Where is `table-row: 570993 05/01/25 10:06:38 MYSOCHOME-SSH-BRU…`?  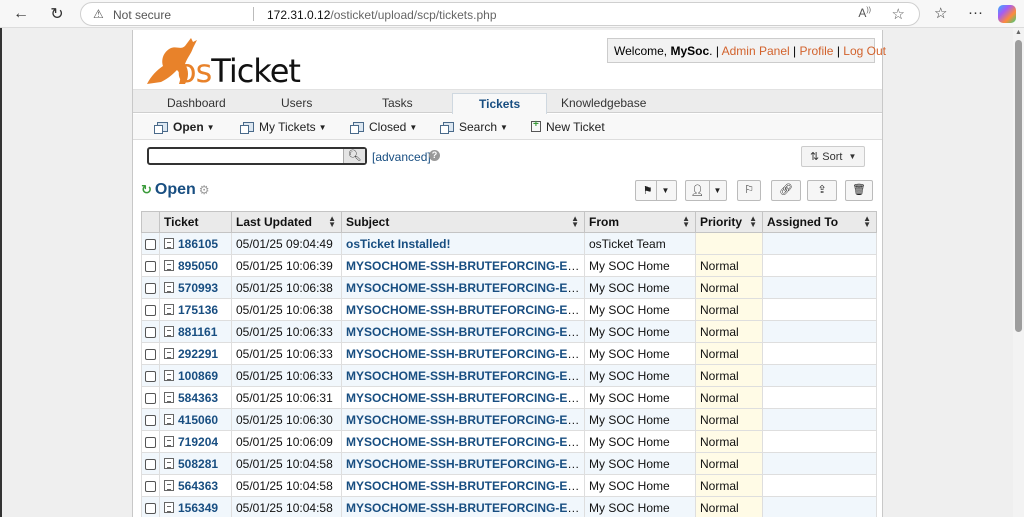
table-row: 570993 05/01/25 10:06:38 MYSOCHOME-SSH-BRU… is located at coordinates (509, 287).